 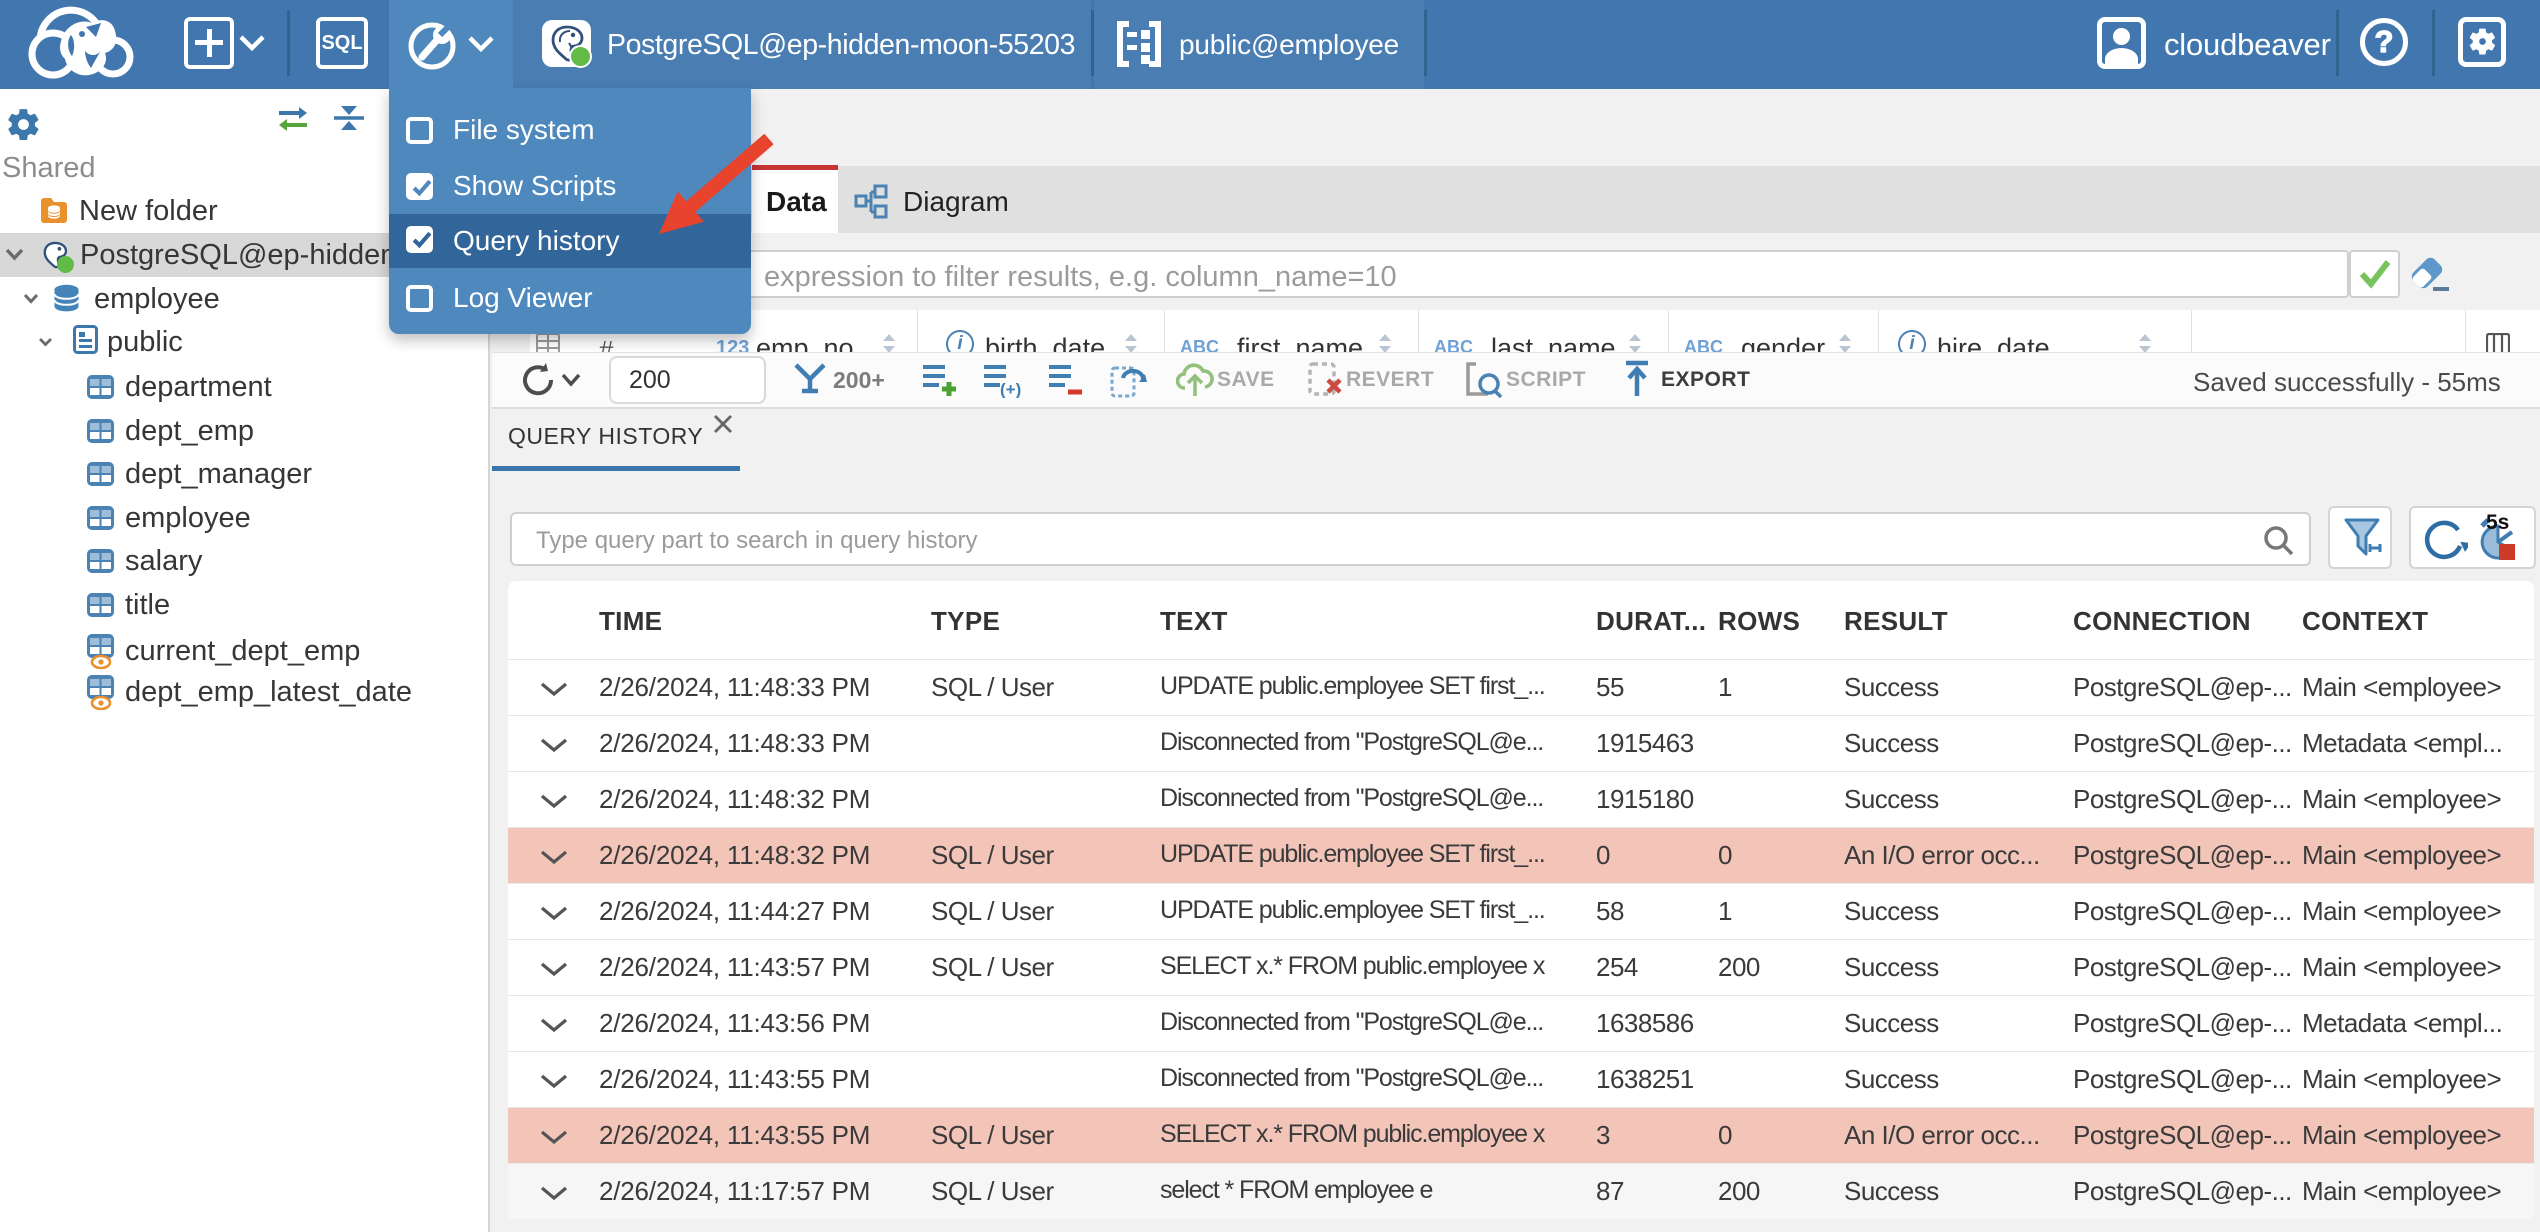 What do you see at coordinates (2497, 523) in the screenshot?
I see `svg-text: 5s` at bounding box center [2497, 523].